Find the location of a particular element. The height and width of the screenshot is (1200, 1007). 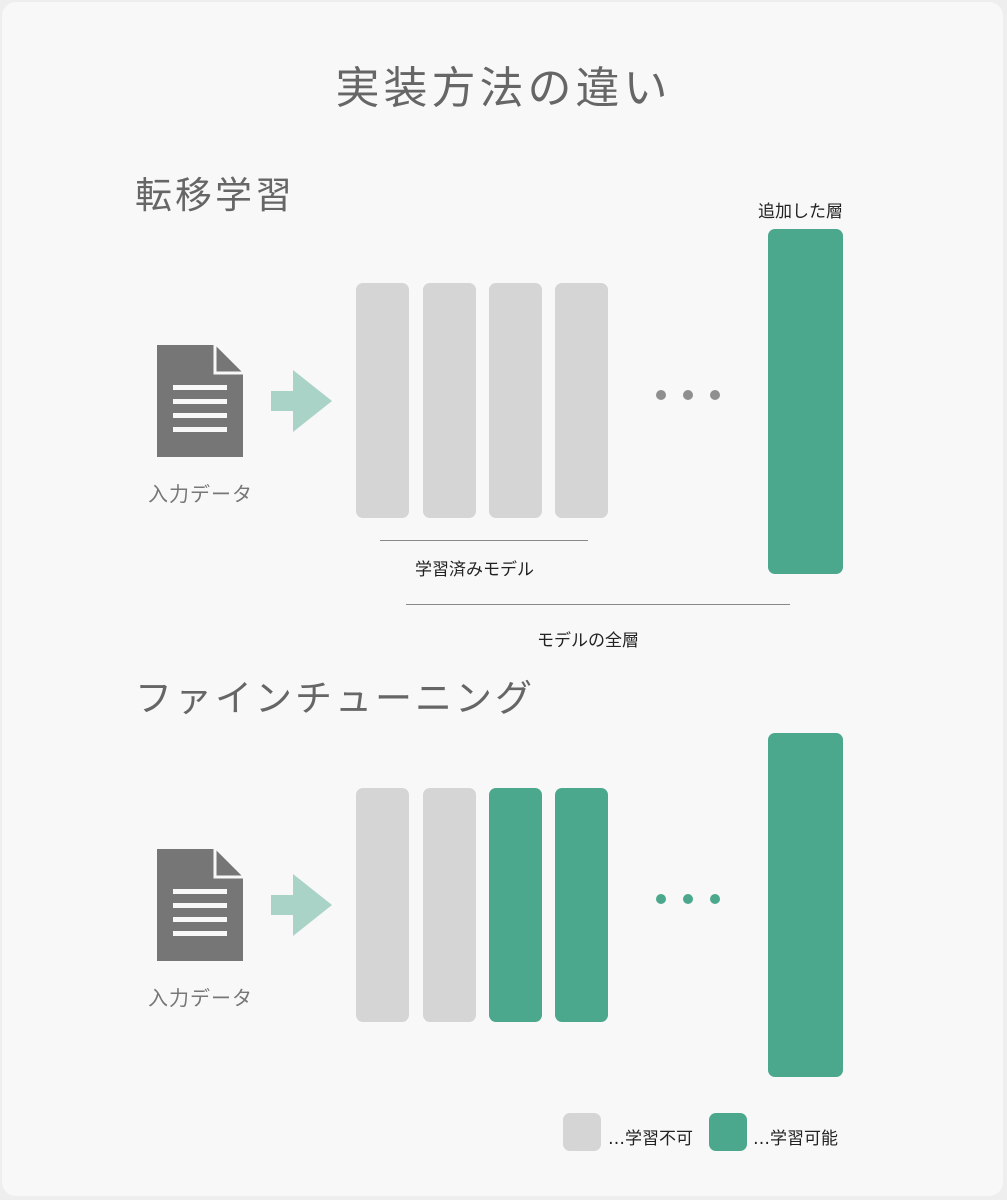

trainable-added-layer is located at coordinates (805, 905).